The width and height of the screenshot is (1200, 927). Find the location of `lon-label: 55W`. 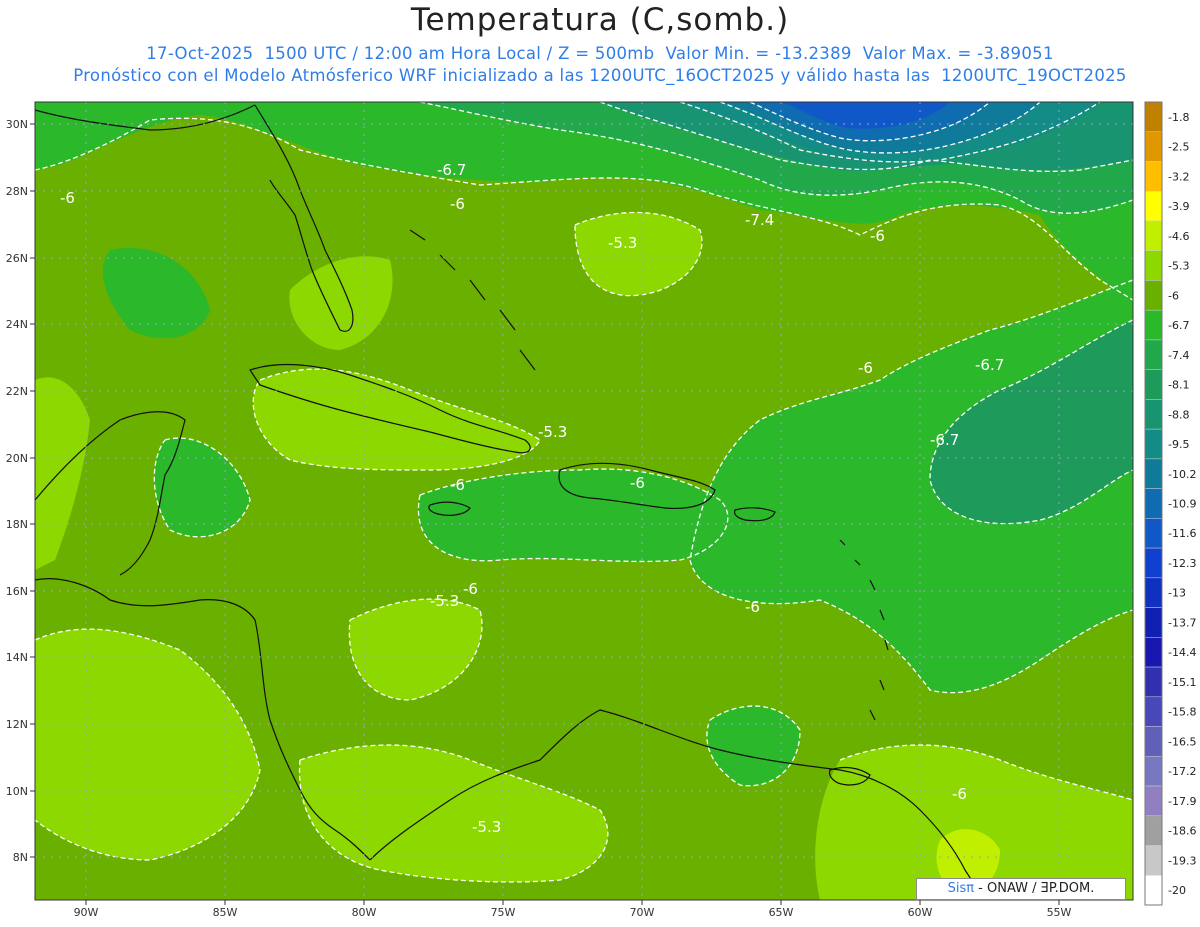

lon-label: 55W is located at coordinates (1059, 912).